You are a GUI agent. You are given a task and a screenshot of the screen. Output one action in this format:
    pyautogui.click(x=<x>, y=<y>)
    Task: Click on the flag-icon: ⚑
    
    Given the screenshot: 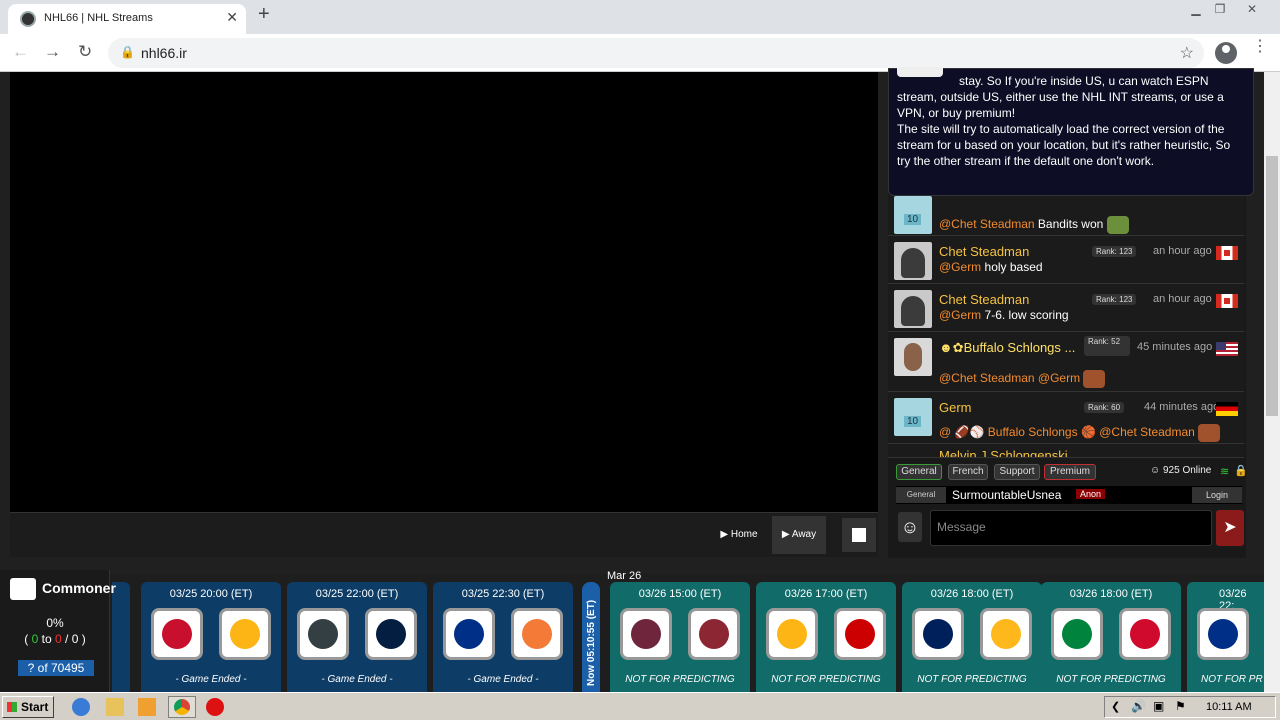 What is the action you would take?
    pyautogui.click(x=1180, y=706)
    